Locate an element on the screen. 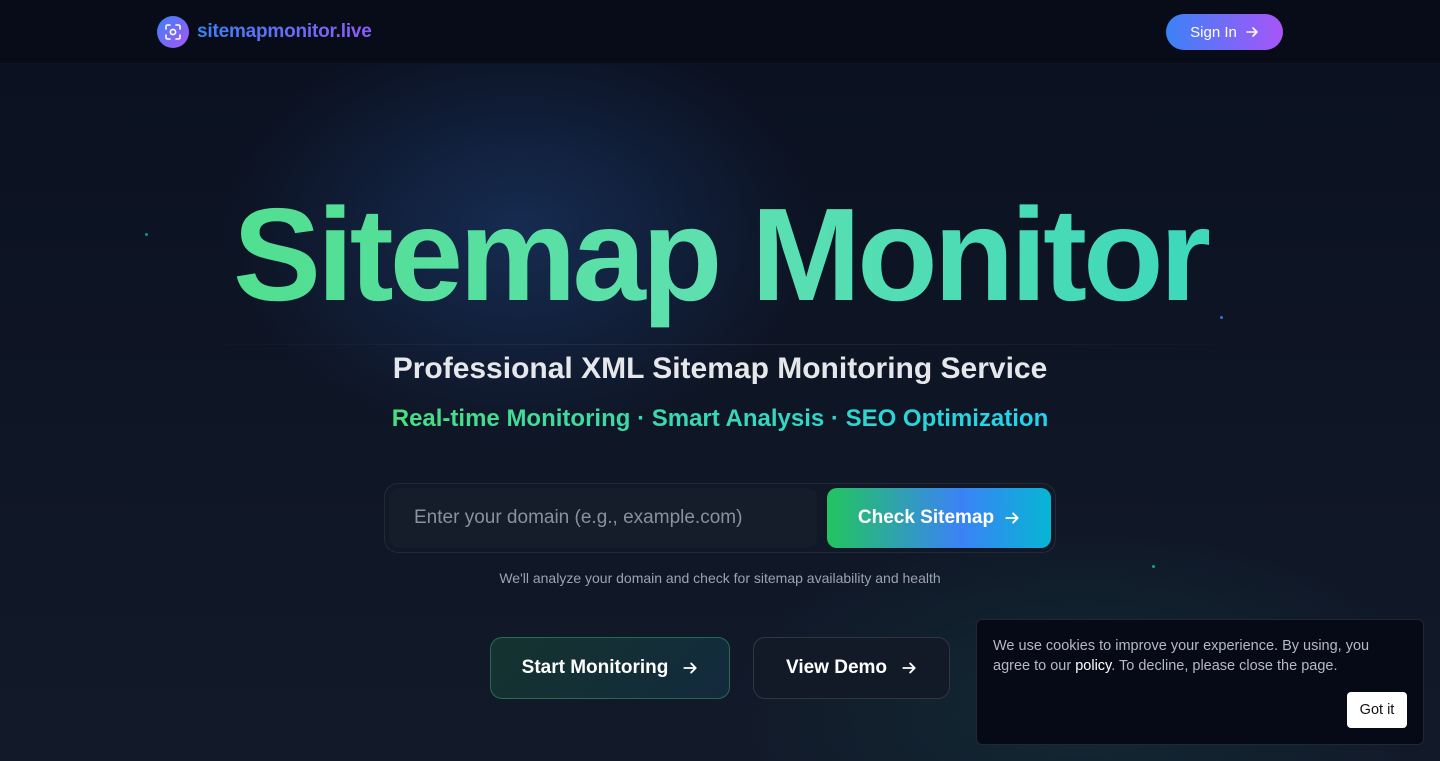 The width and height of the screenshot is (1440, 761). brand-logo: sitemapmonitor.live is located at coordinates (264, 32).